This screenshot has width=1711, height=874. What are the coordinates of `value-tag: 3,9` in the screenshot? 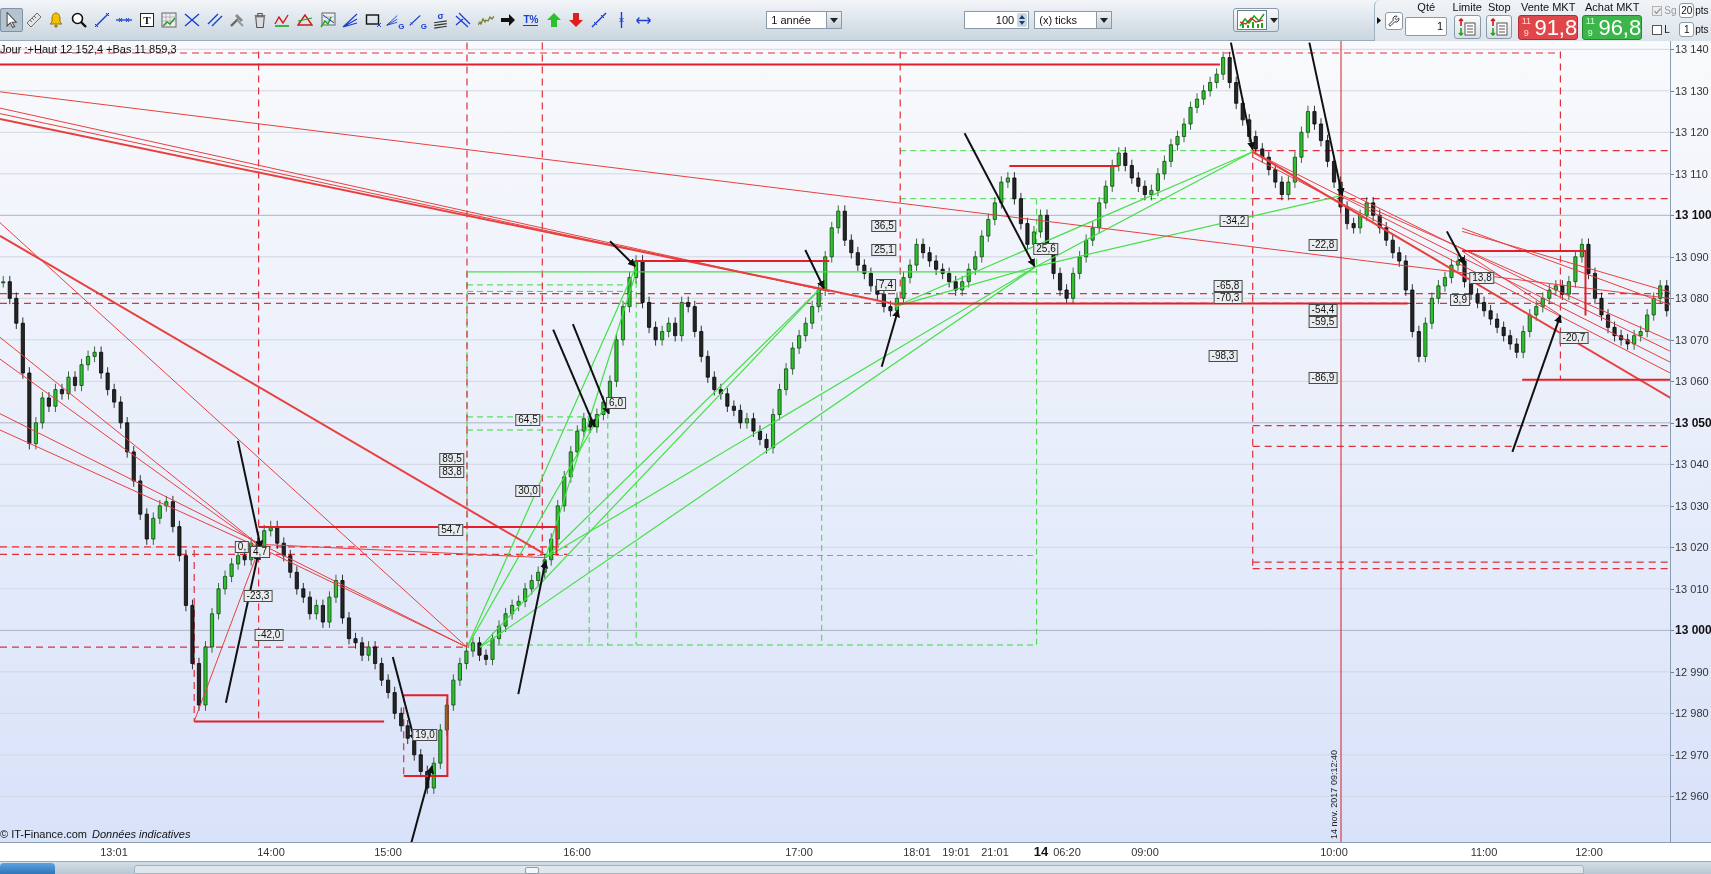 It's located at (1460, 300).